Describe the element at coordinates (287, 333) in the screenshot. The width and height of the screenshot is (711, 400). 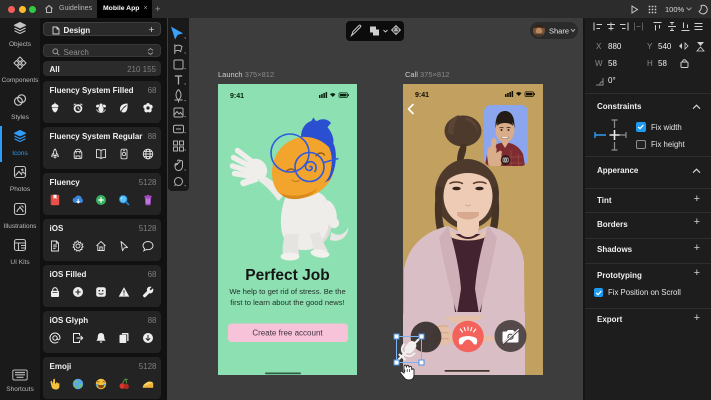
I see `svg-text: Create free account` at that location.